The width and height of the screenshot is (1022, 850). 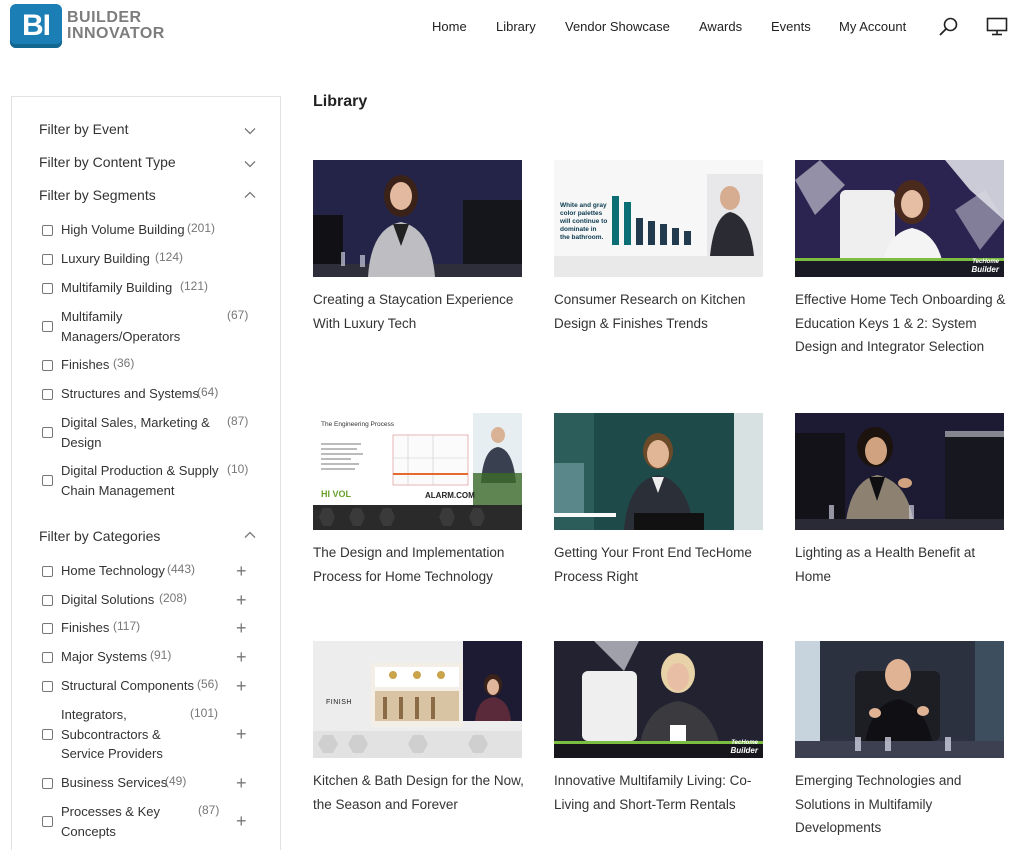 What do you see at coordinates (997, 29) in the screenshot?
I see `monitor-icon` at bounding box center [997, 29].